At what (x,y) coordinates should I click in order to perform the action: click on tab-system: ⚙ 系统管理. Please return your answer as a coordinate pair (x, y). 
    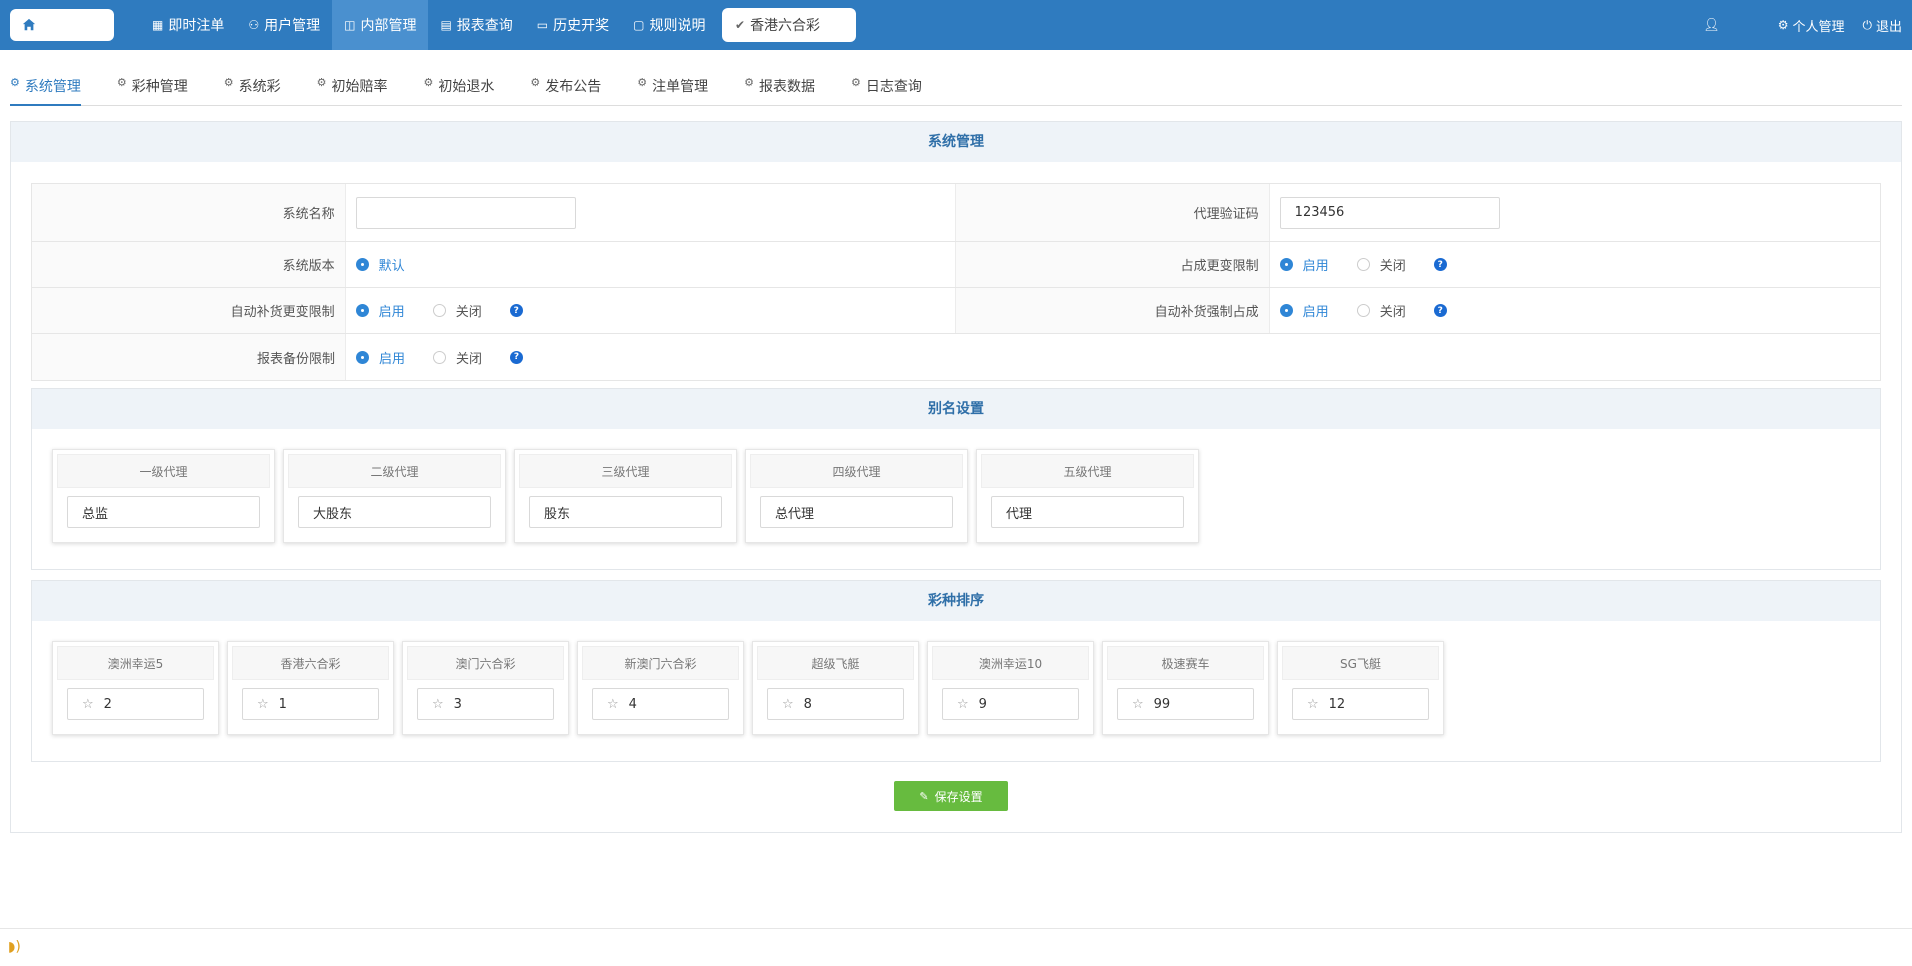
    Looking at the image, I should click on (45, 91).